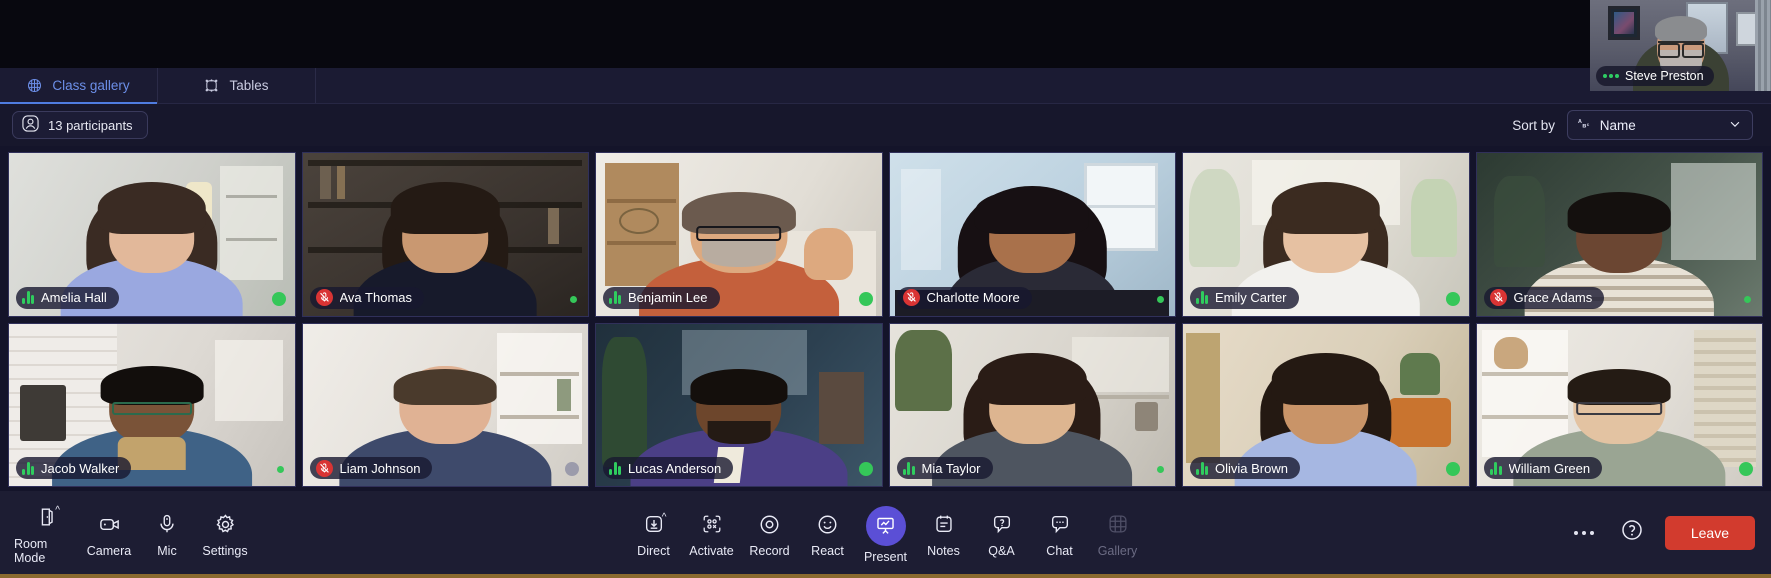 This screenshot has width=1771, height=578. What do you see at coordinates (1533, 125) in the screenshot?
I see `sort-by-label: Sort by` at bounding box center [1533, 125].